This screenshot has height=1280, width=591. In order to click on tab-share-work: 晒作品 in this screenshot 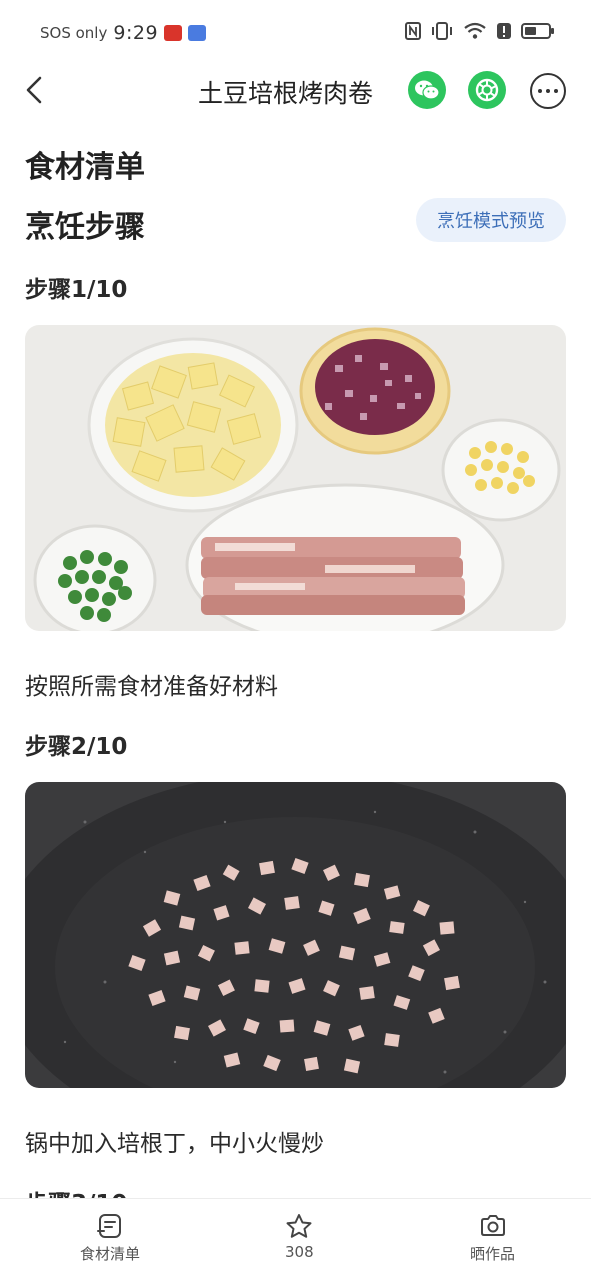, I will do `click(492, 1238)`.